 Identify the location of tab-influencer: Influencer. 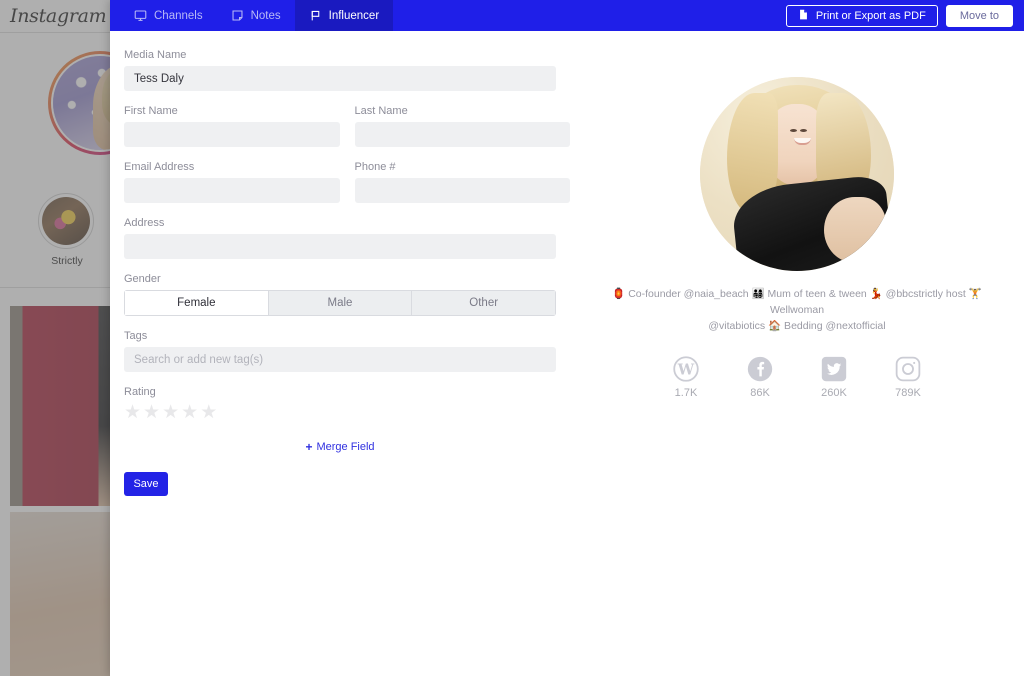
(344, 15).